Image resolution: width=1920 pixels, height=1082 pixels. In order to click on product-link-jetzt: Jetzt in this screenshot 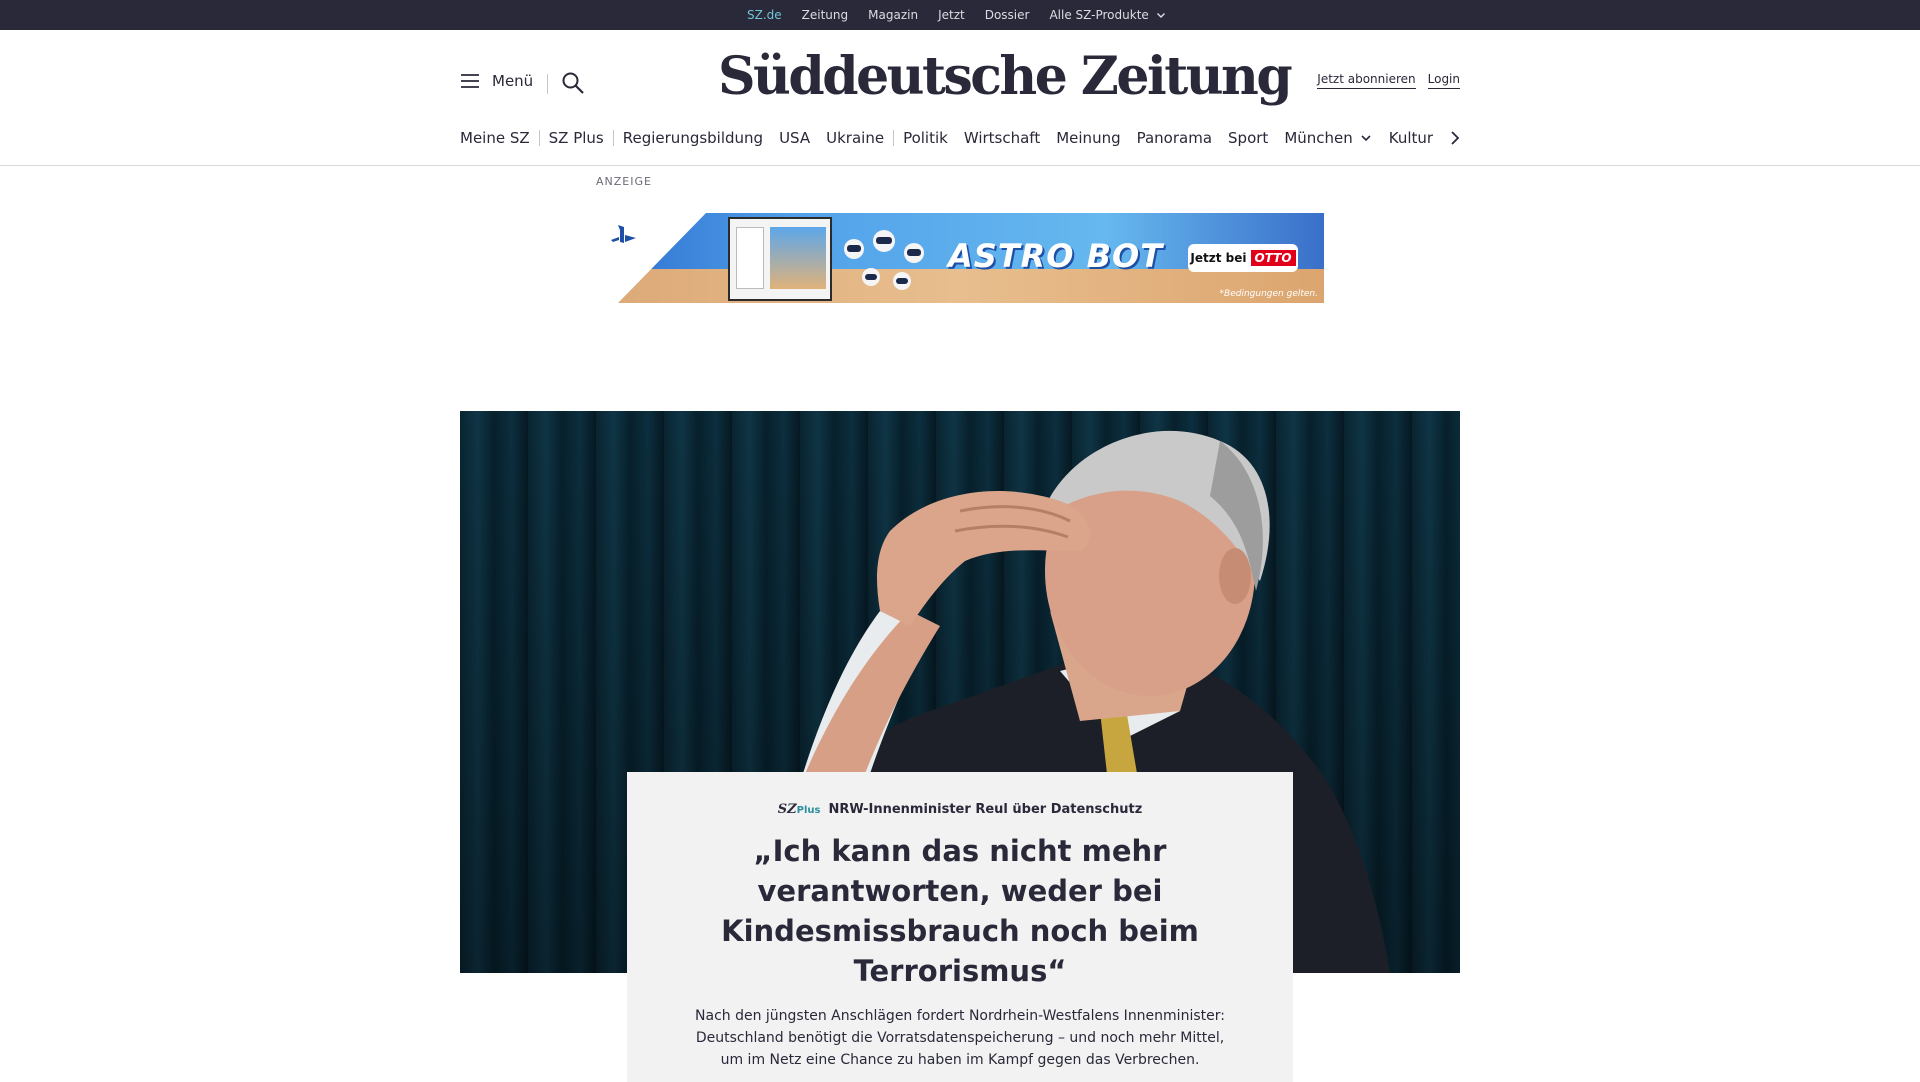, I will do `click(951, 15)`.